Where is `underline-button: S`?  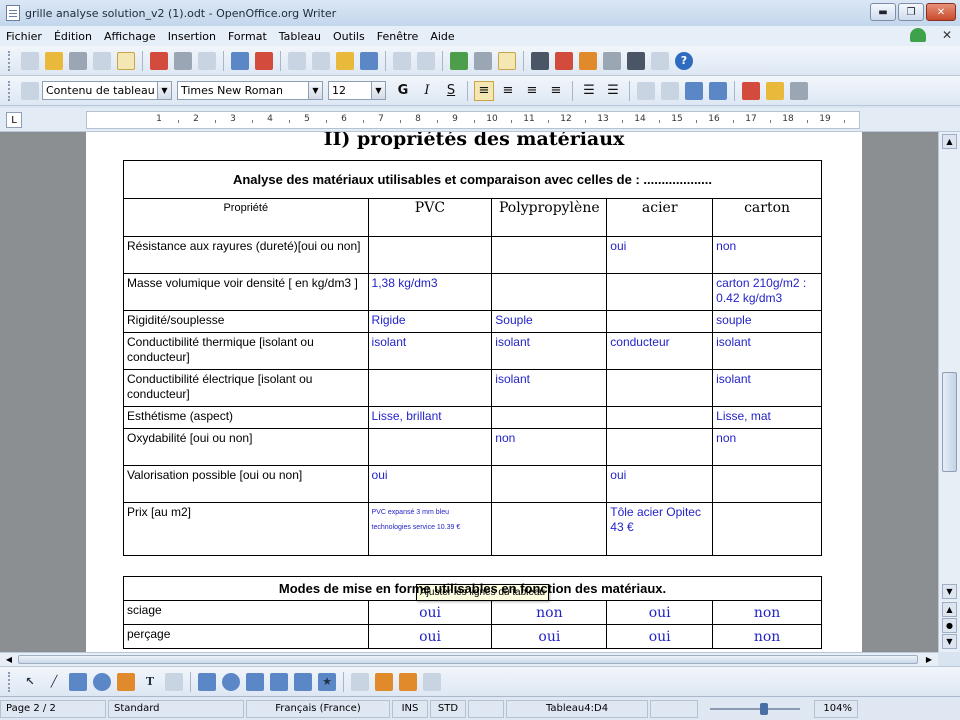 underline-button: S is located at coordinates (451, 91).